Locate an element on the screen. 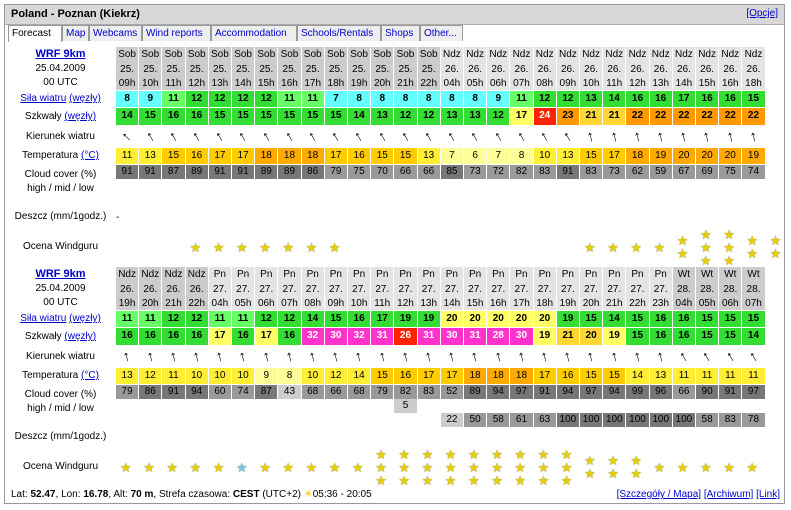 This screenshot has width=791, height=510. cloud-high-cell: 59 is located at coordinates (660, 172).